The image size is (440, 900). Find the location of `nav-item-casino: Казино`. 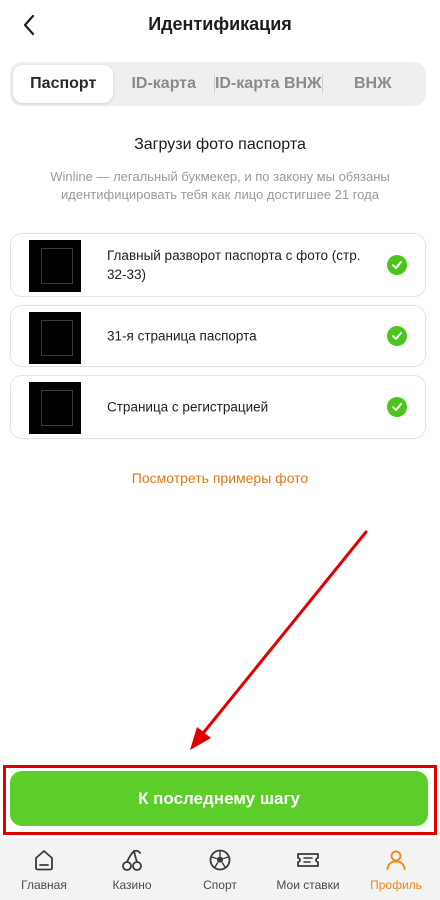

nav-item-casino: Казино is located at coordinates (132, 869).